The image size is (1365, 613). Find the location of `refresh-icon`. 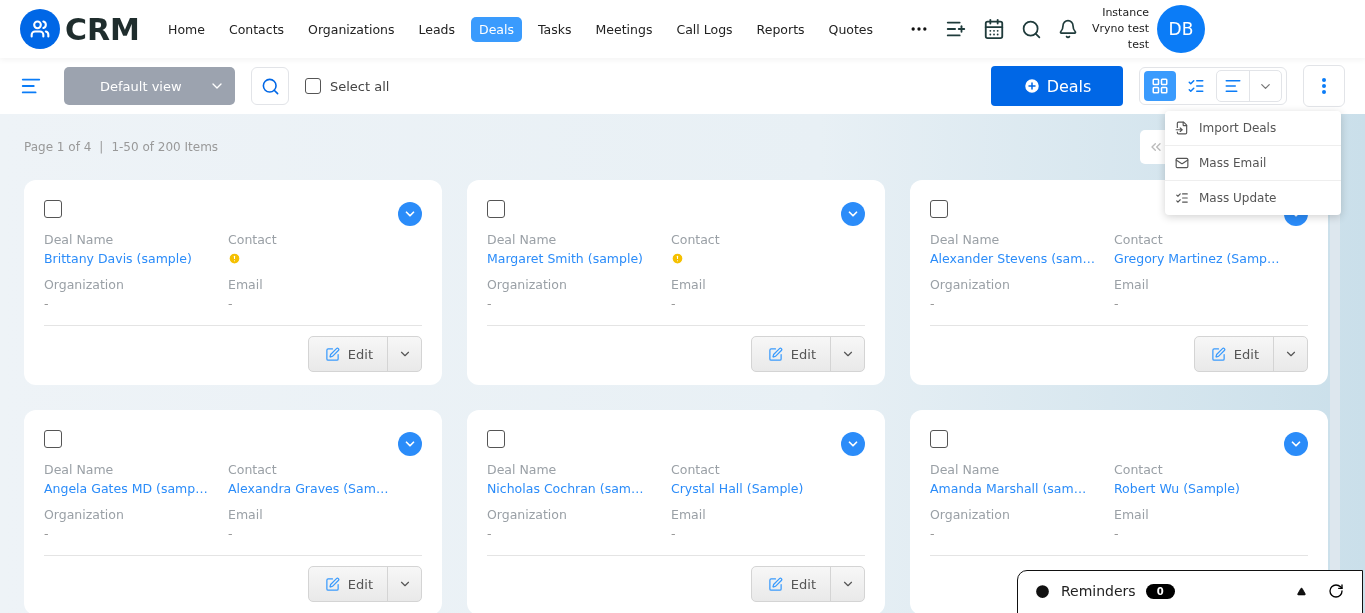

refresh-icon is located at coordinates (1336, 591).